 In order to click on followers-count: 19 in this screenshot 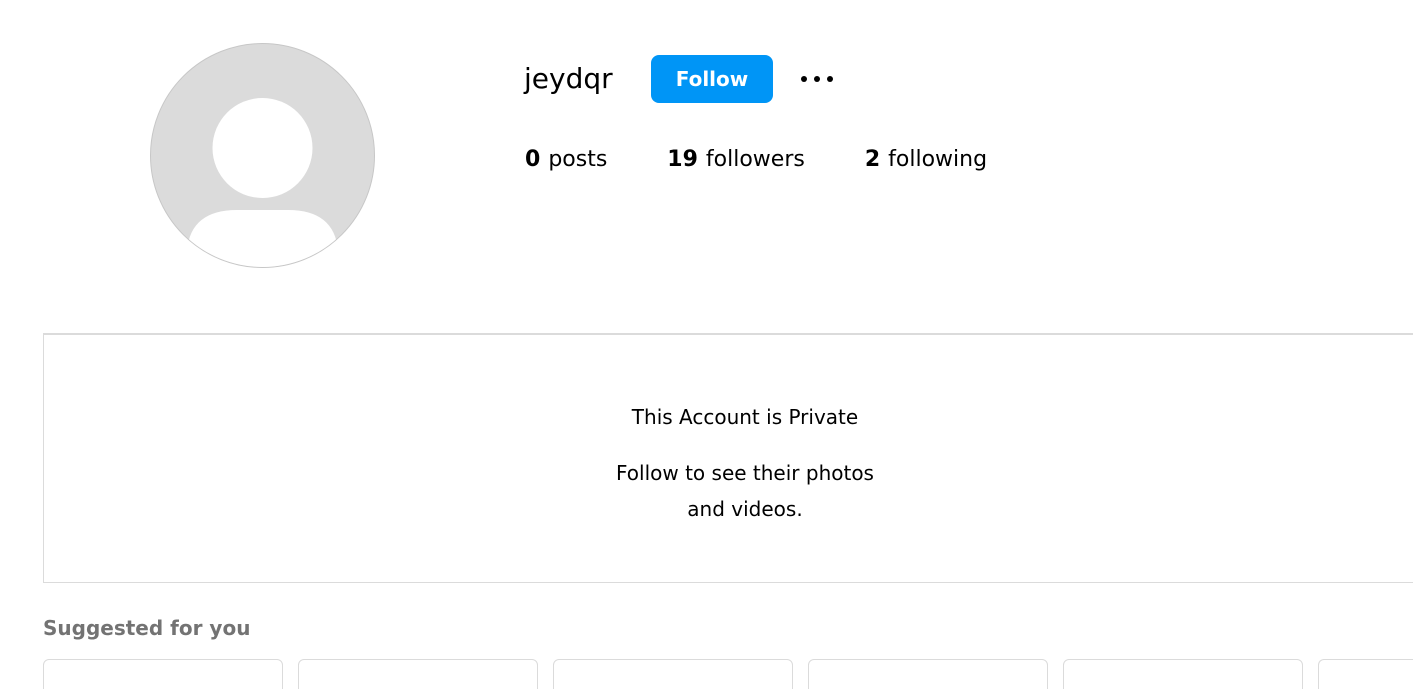, I will do `click(682, 159)`.